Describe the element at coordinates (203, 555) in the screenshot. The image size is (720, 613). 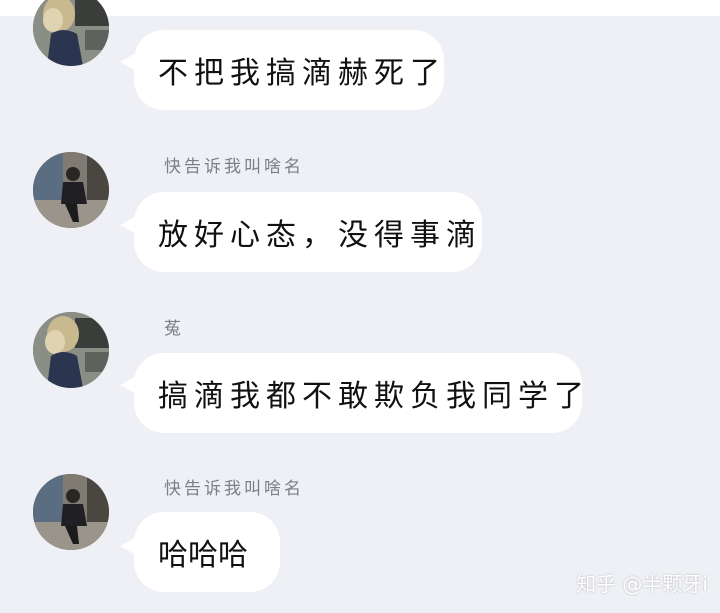
I see `message-text: 哈哈哈` at that location.